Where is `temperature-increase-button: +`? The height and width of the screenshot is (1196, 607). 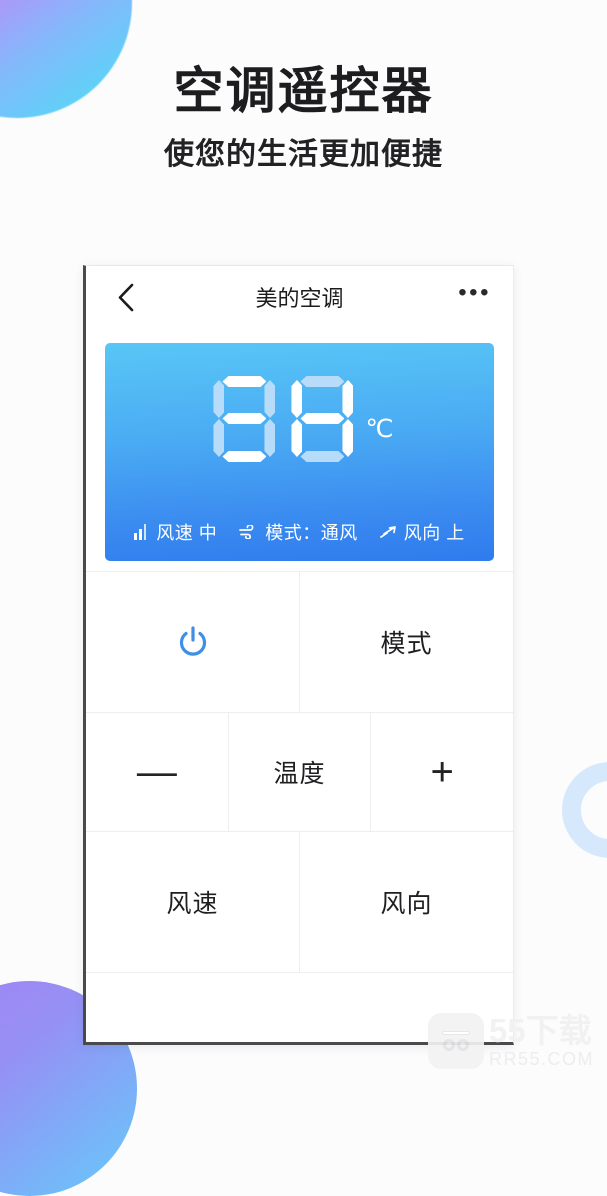
temperature-increase-button: + is located at coordinates (441, 772).